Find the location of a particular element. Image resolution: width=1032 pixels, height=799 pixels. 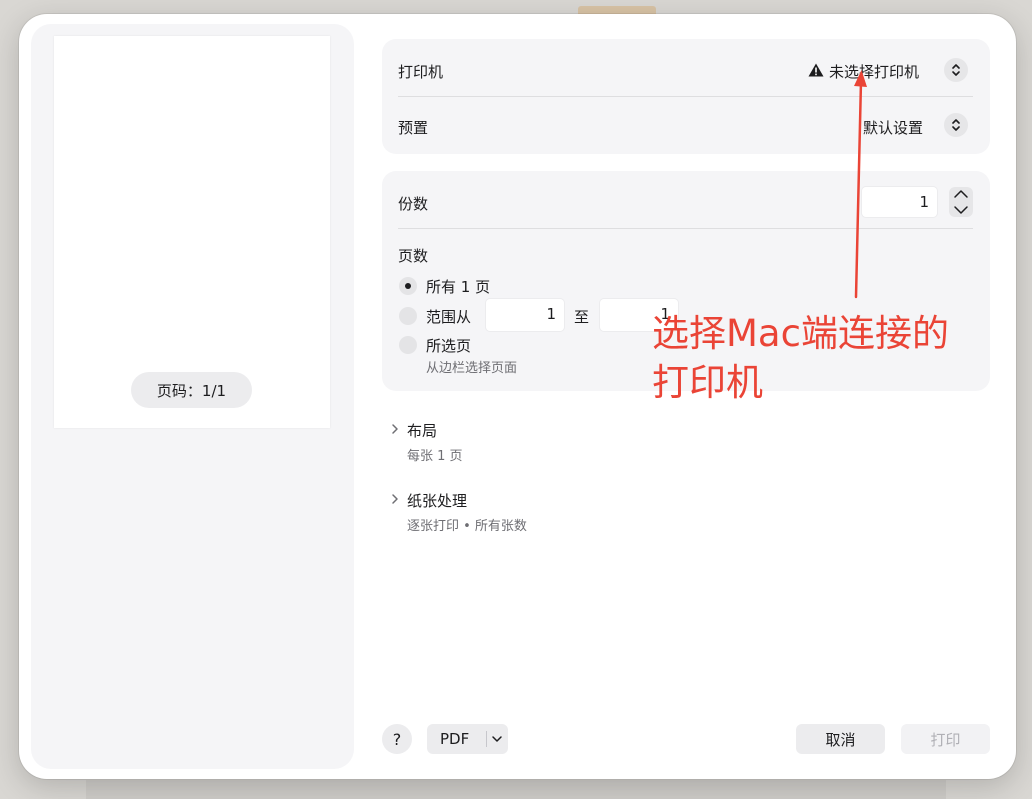

pdf-menu-separator is located at coordinates (486, 739).